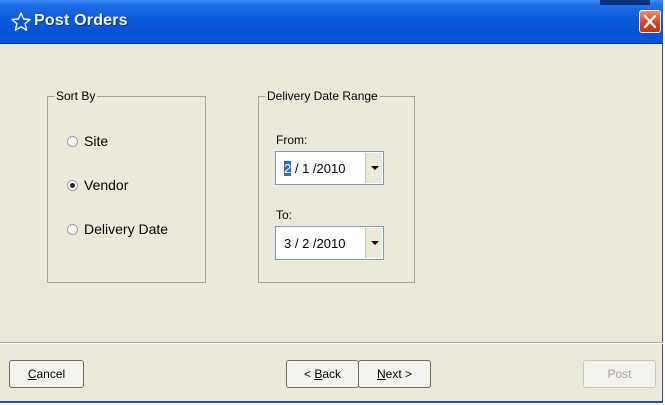  I want to click on next-label: ext >, so click(399, 374).